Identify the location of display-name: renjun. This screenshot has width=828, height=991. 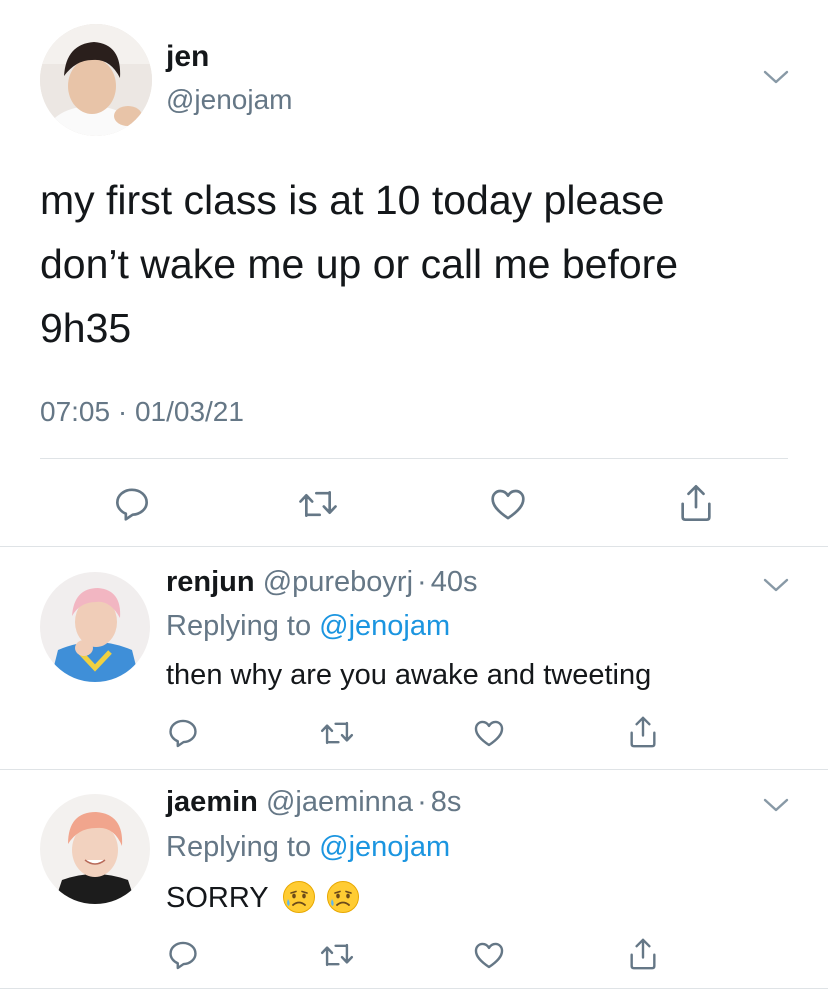
(210, 582).